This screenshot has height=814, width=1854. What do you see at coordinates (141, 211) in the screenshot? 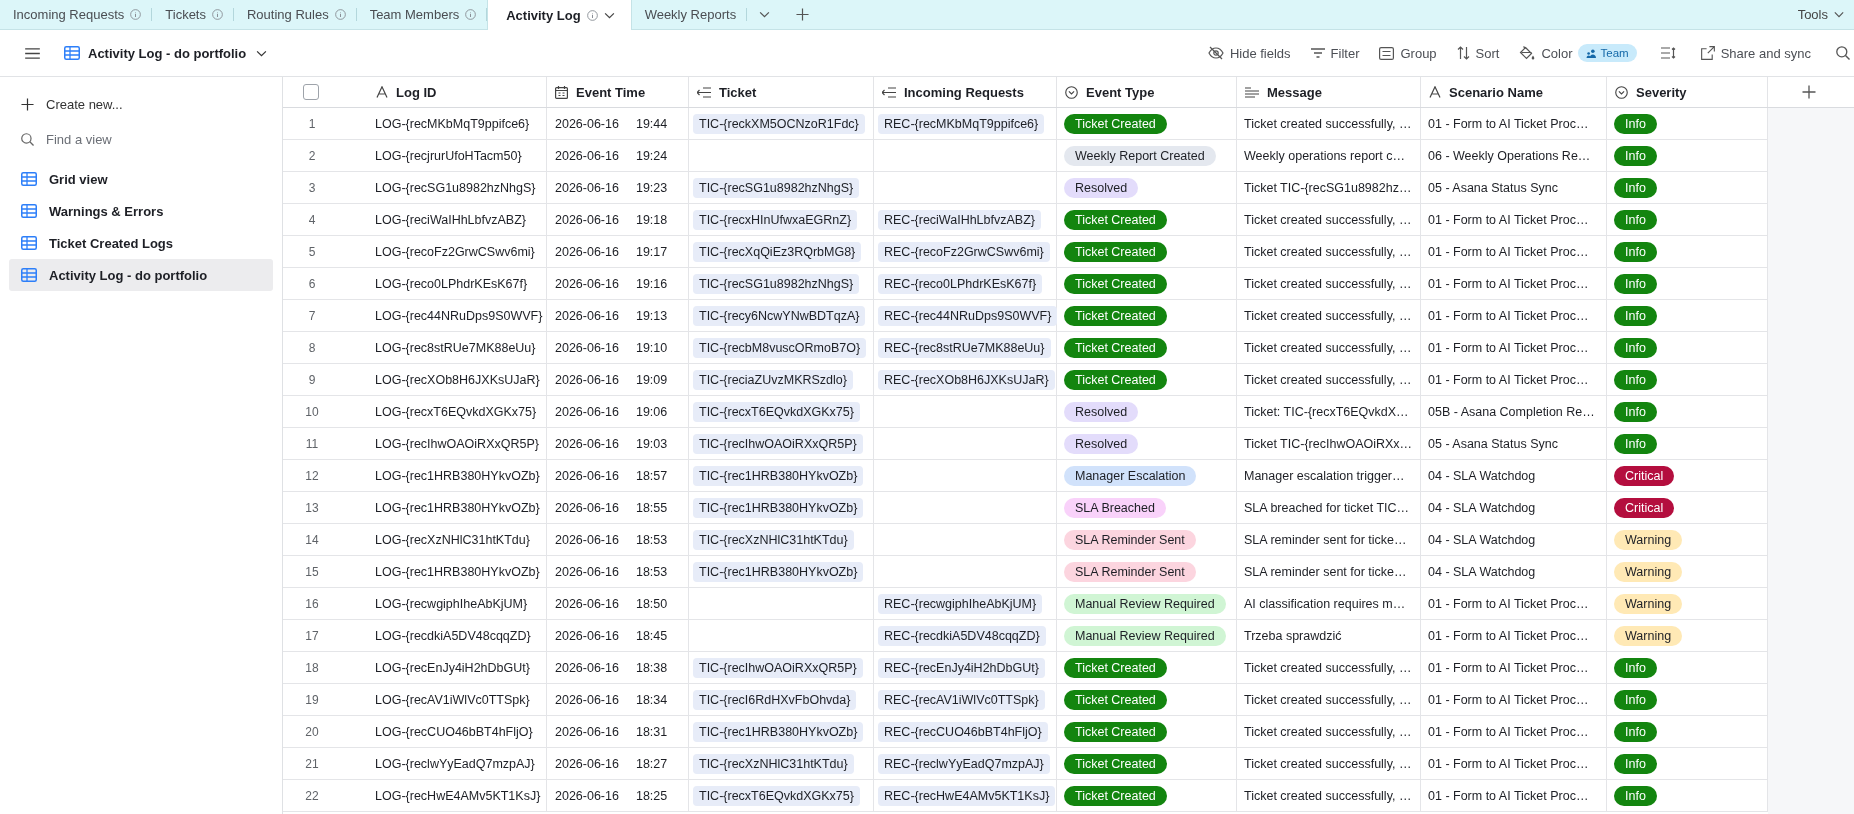
I see `view-item: Warnings & Errors` at bounding box center [141, 211].